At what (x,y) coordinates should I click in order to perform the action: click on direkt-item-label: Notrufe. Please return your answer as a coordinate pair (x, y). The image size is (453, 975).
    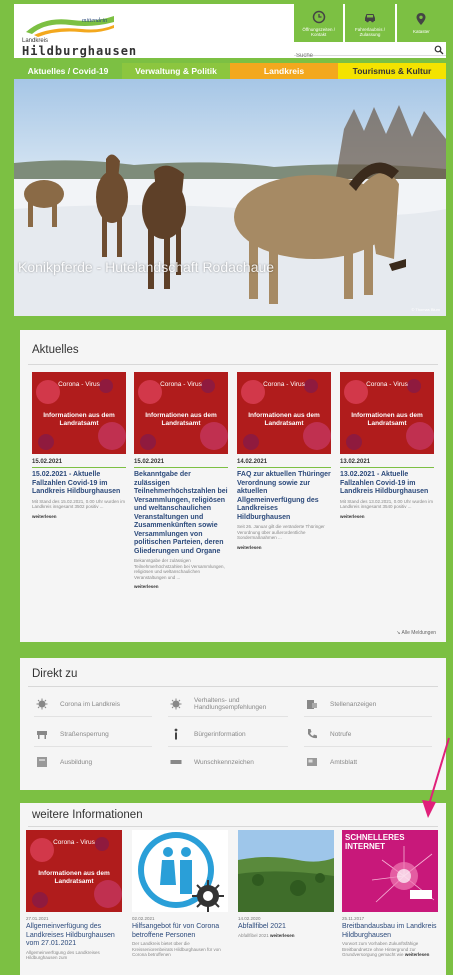
    Looking at the image, I should click on (341, 734).